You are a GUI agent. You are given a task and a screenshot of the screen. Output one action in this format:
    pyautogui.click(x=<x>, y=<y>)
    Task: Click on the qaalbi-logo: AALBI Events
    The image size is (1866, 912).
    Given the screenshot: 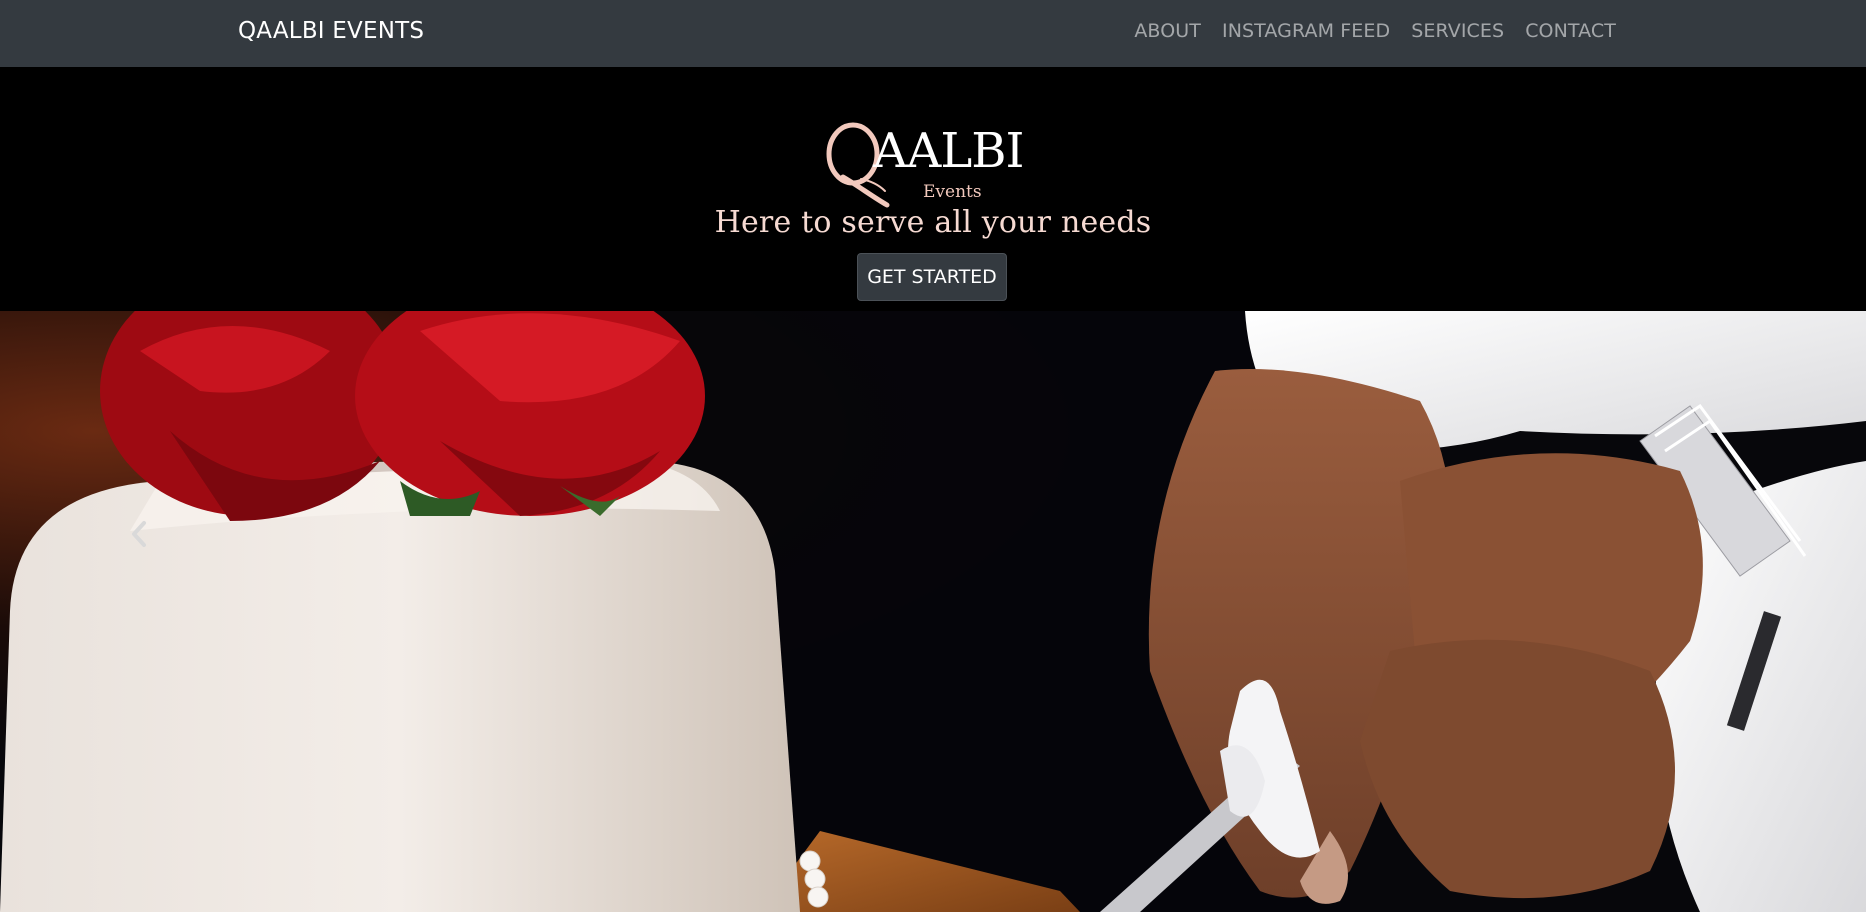 What is the action you would take?
    pyautogui.click(x=925, y=165)
    